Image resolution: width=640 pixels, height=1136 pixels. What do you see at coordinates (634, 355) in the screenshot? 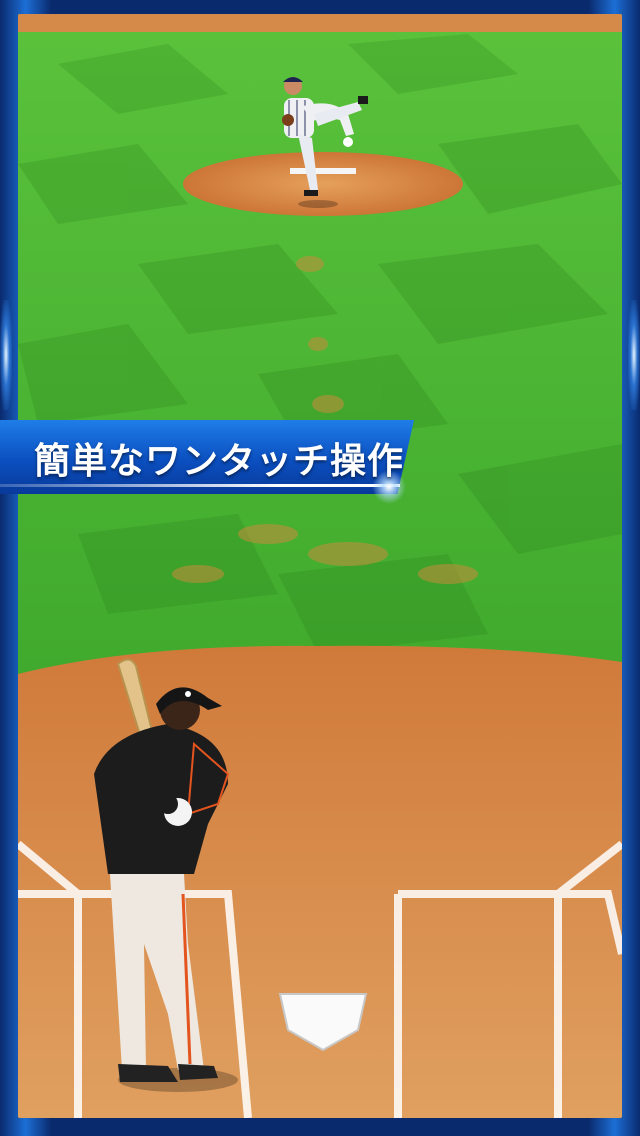
I see `right-edge-glow` at bounding box center [634, 355].